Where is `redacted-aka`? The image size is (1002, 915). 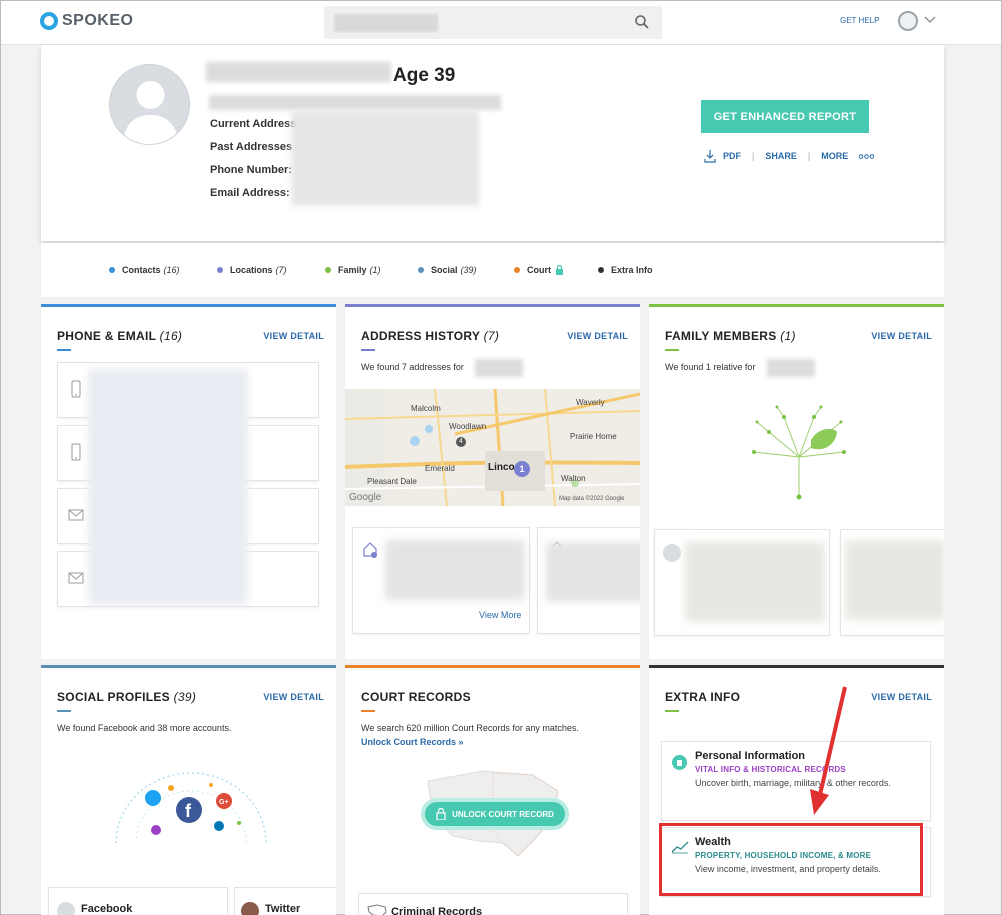 redacted-aka is located at coordinates (355, 102).